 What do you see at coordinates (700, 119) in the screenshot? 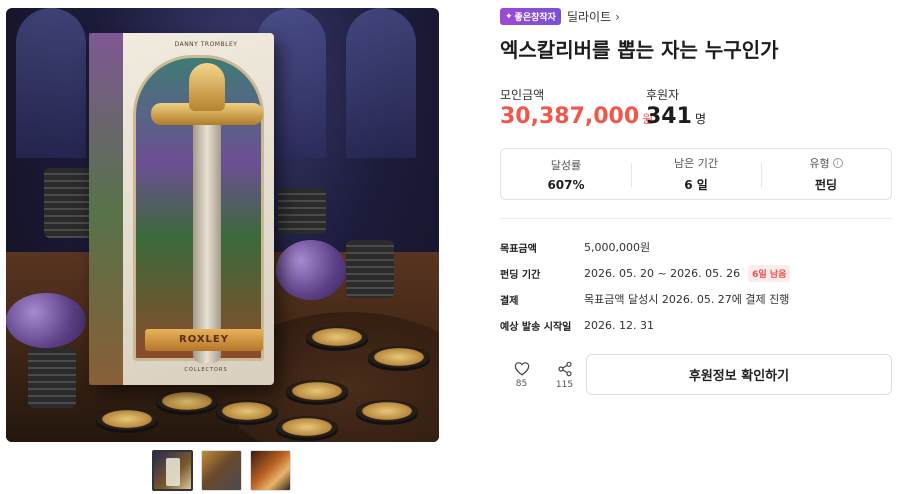
I see `backers-unit: 명` at bounding box center [700, 119].